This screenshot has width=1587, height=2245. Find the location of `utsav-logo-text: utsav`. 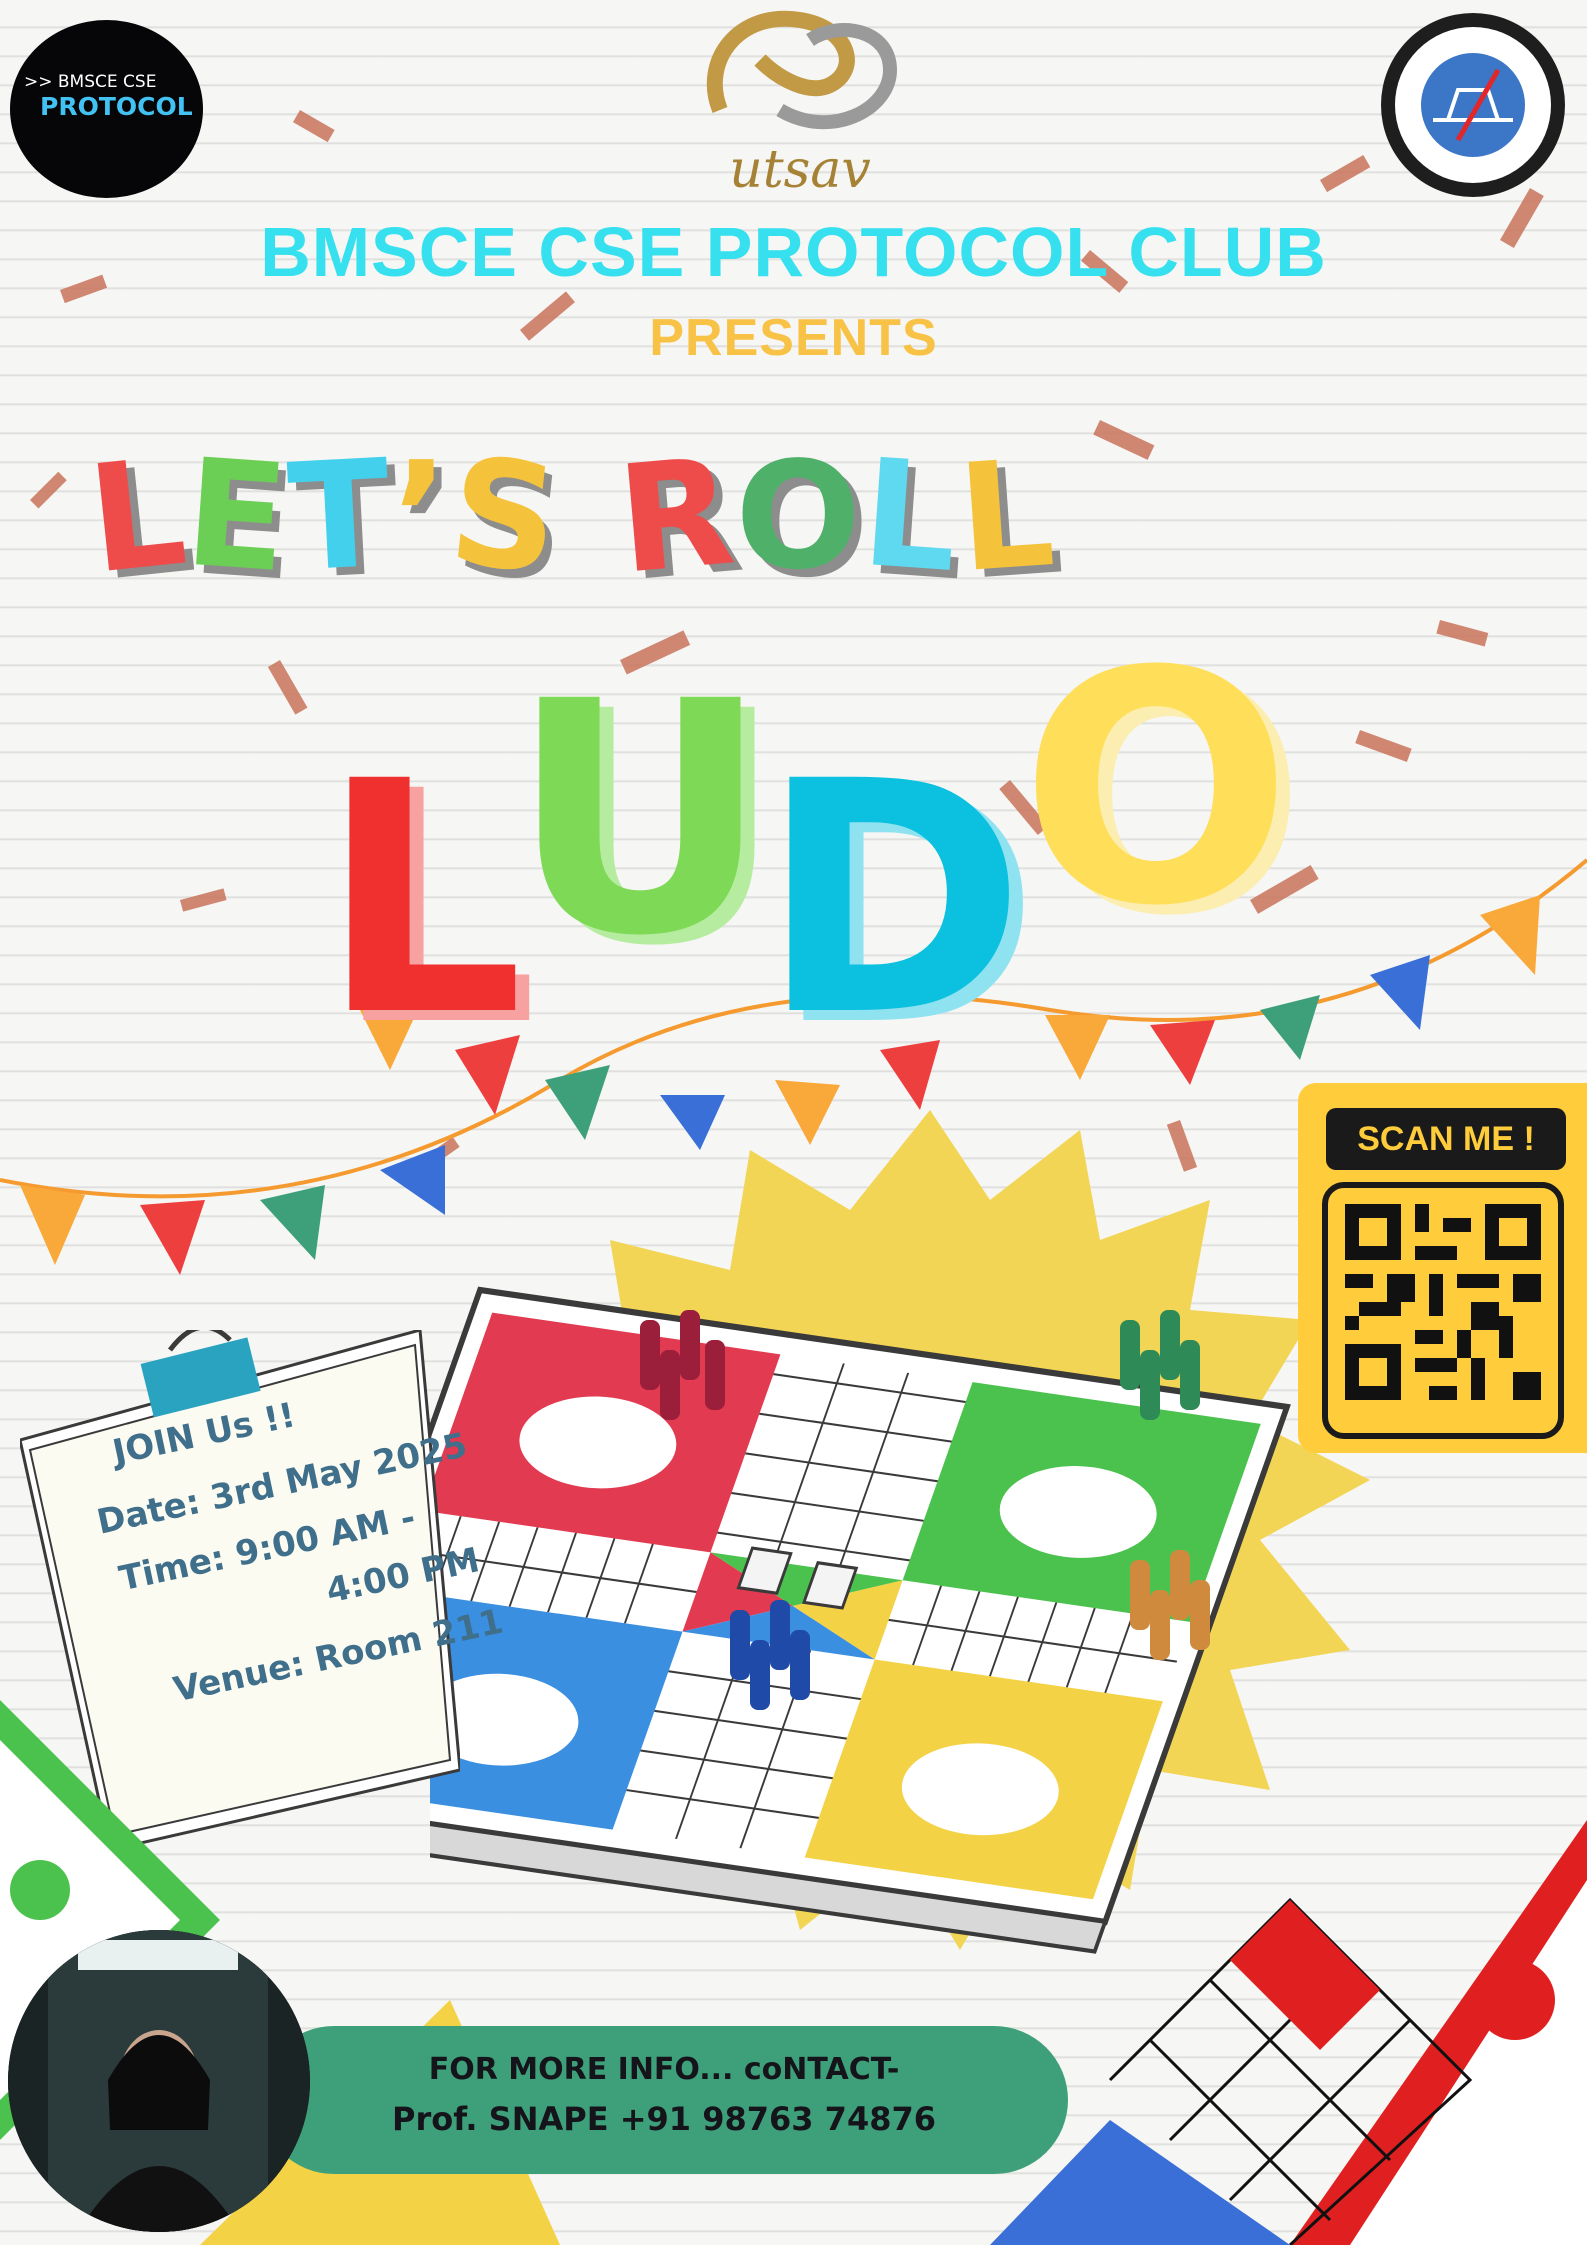

utsav-logo-text: utsav is located at coordinates (800, 170).